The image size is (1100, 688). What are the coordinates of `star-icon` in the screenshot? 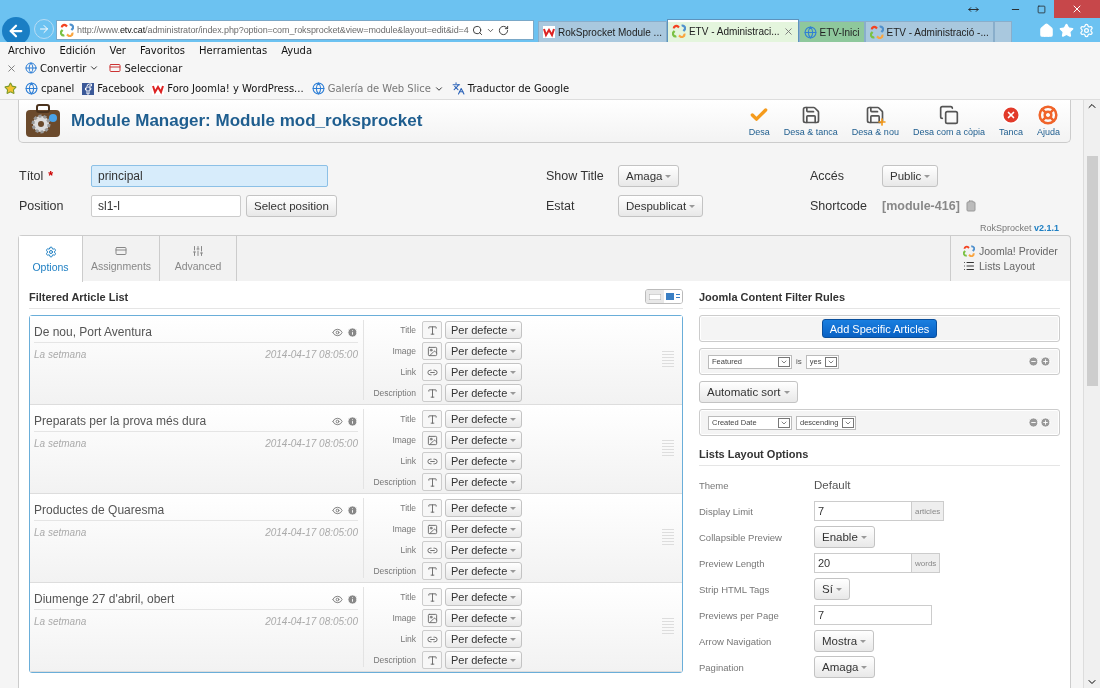 It's located at (1066, 30).